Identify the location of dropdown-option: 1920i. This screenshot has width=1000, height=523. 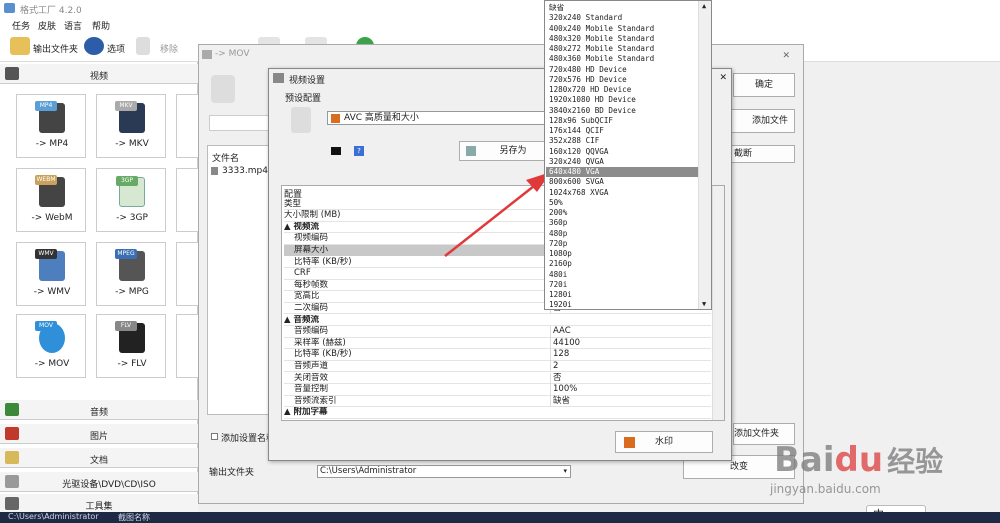
(623, 305).